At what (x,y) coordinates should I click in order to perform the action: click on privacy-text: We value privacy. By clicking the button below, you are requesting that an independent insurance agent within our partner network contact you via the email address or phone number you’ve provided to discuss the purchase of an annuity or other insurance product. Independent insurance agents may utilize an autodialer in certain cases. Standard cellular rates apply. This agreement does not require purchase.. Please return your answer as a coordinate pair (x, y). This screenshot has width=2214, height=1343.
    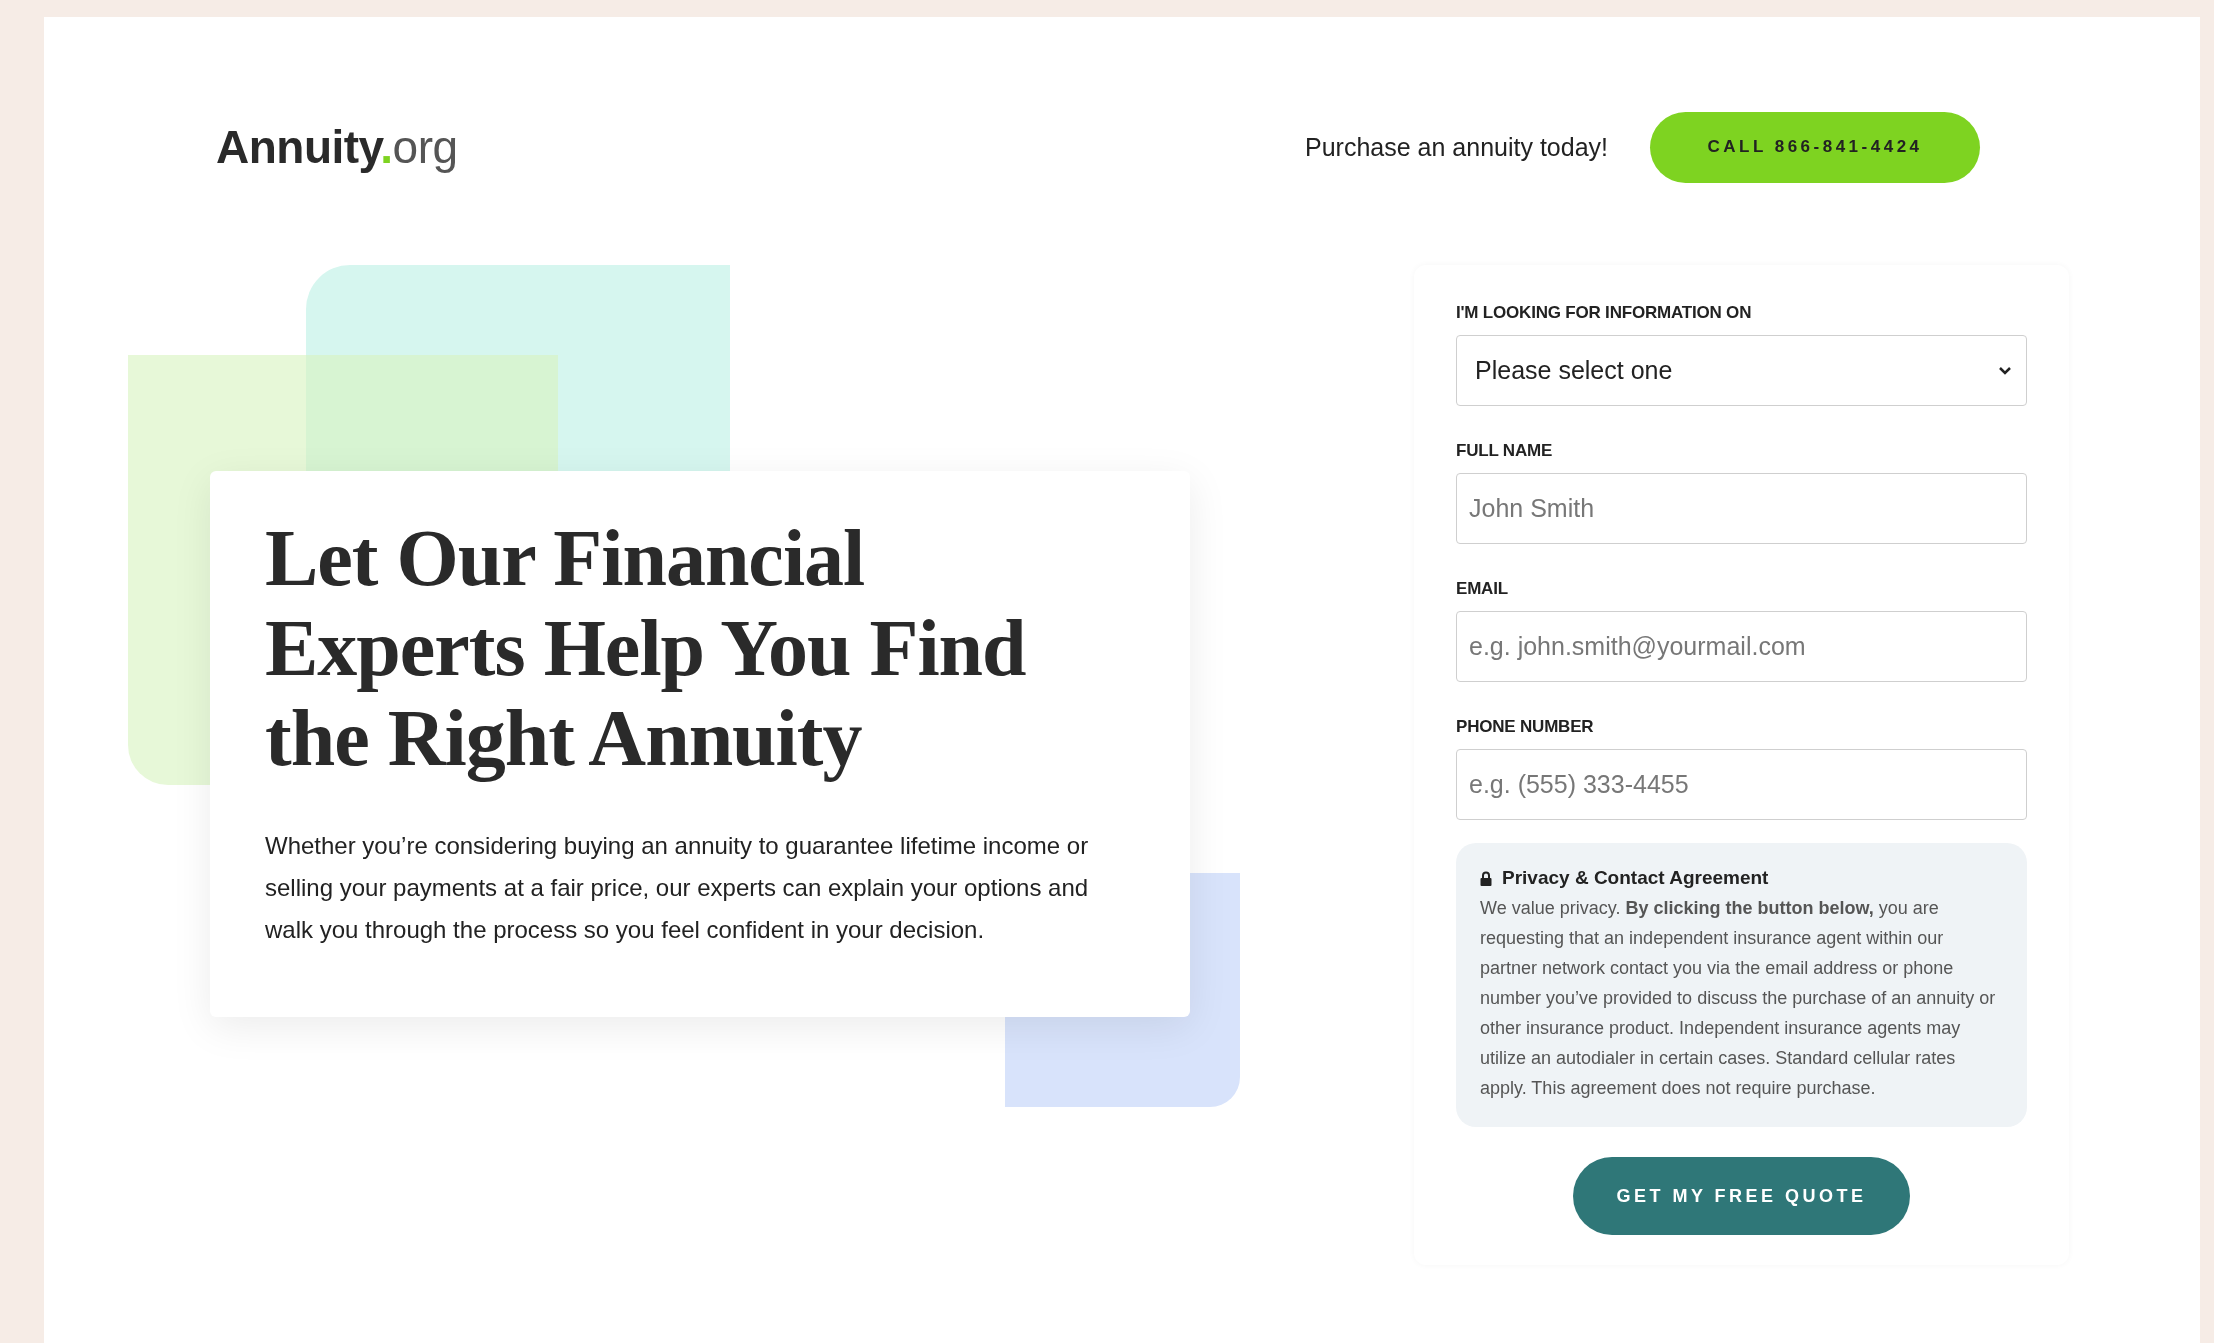
    Looking at the image, I should click on (1738, 998).